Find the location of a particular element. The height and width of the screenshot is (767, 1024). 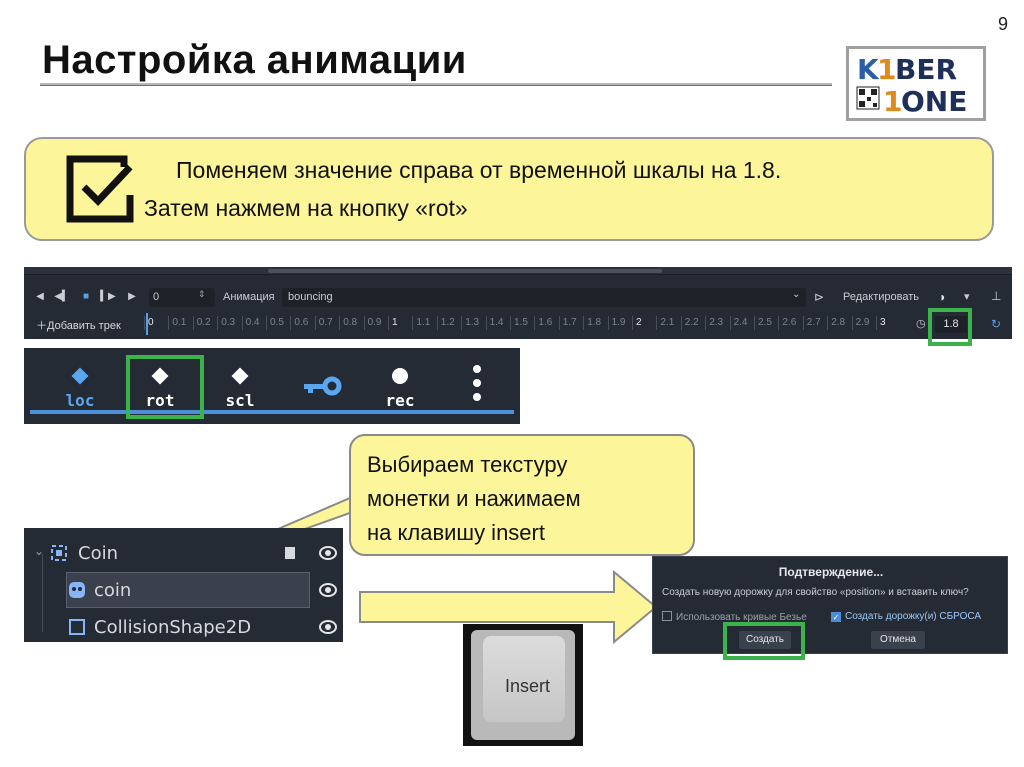

timeline-tick: 0.6 is located at coordinates (299, 323).